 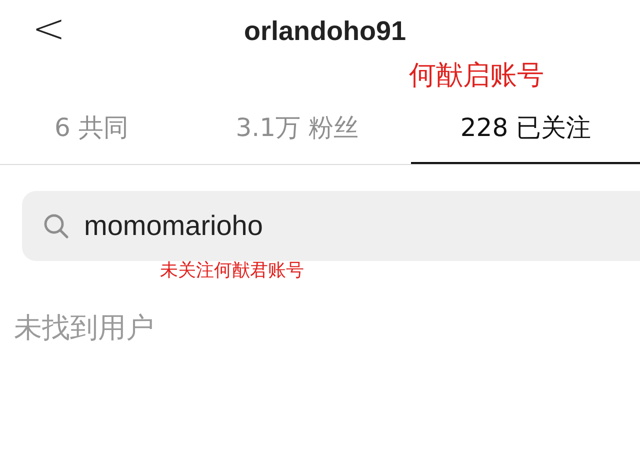 I want to click on search-field: momomarioho, so click(x=331, y=226).